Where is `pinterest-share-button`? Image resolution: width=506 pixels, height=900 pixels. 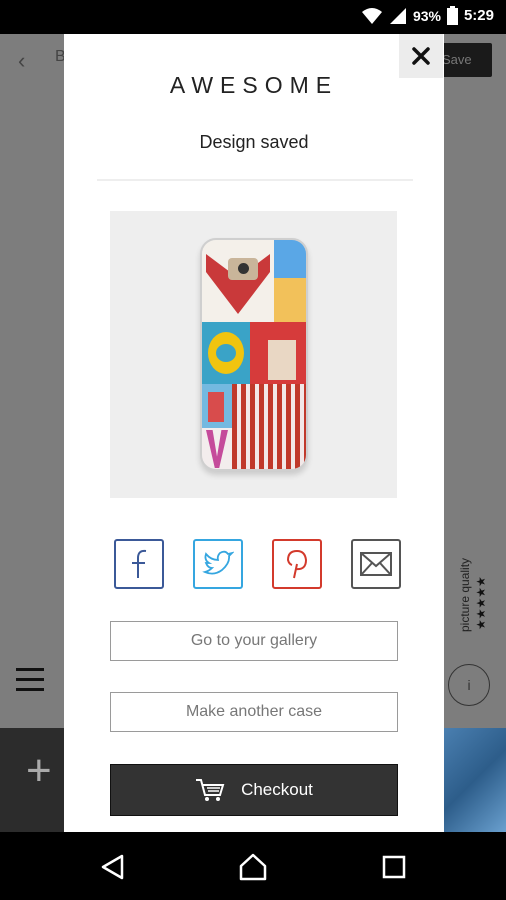 pinterest-share-button is located at coordinates (297, 564).